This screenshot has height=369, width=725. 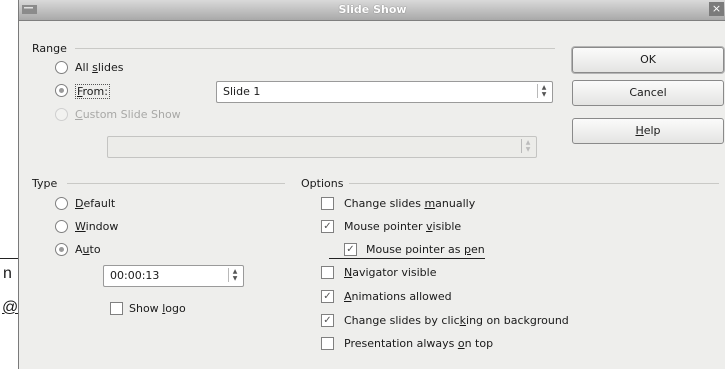 What do you see at coordinates (398, 296) in the screenshot?
I see `animations-allowed-label: Animations allowed` at bounding box center [398, 296].